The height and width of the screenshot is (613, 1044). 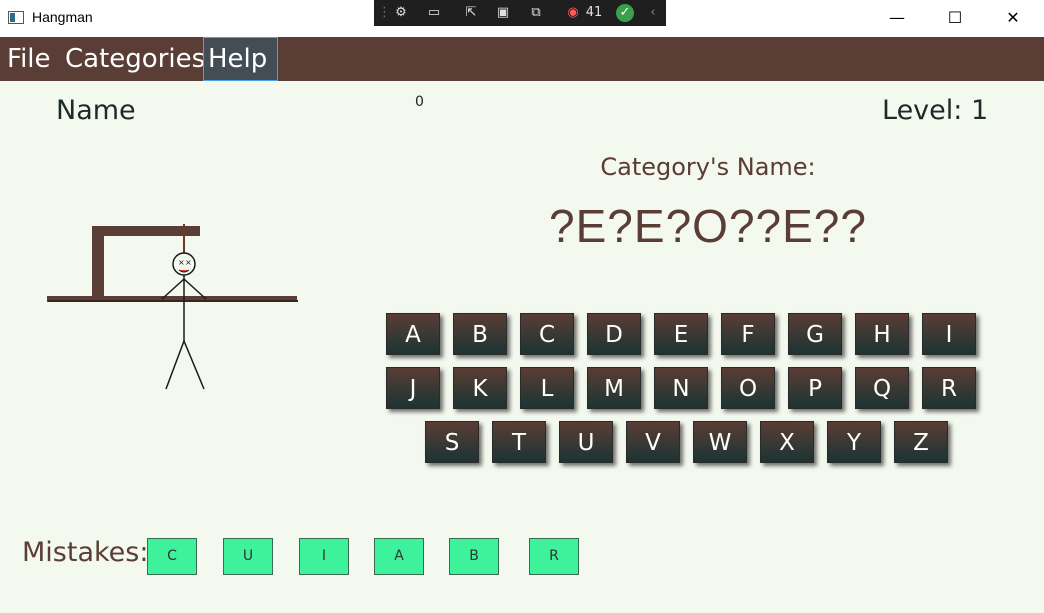 I want to click on key-i: I, so click(x=949, y=334).